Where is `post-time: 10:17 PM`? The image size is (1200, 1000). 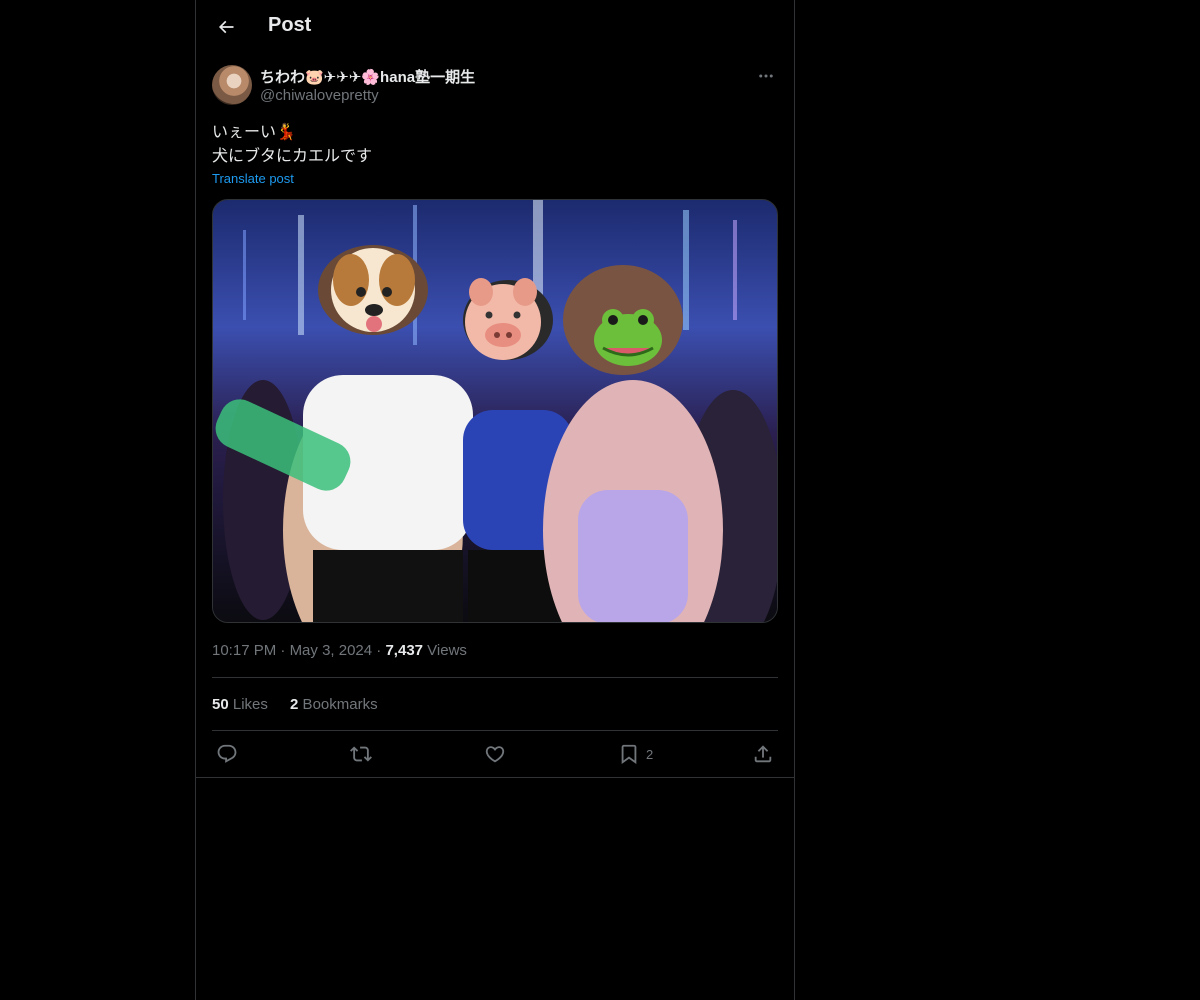
post-time: 10:17 PM is located at coordinates (244, 650).